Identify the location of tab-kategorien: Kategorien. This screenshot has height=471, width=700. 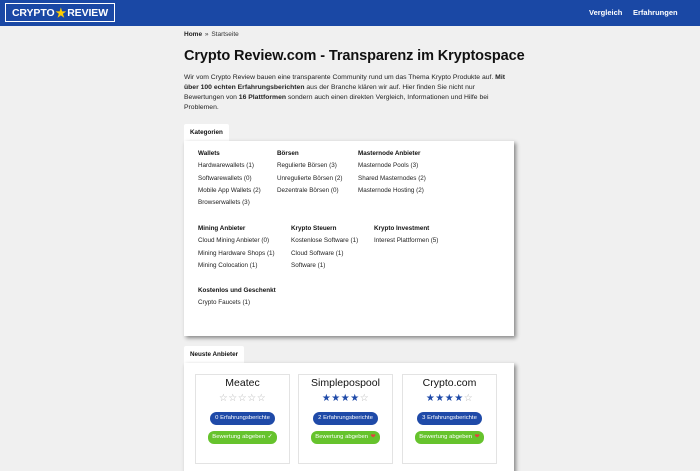
(206, 132).